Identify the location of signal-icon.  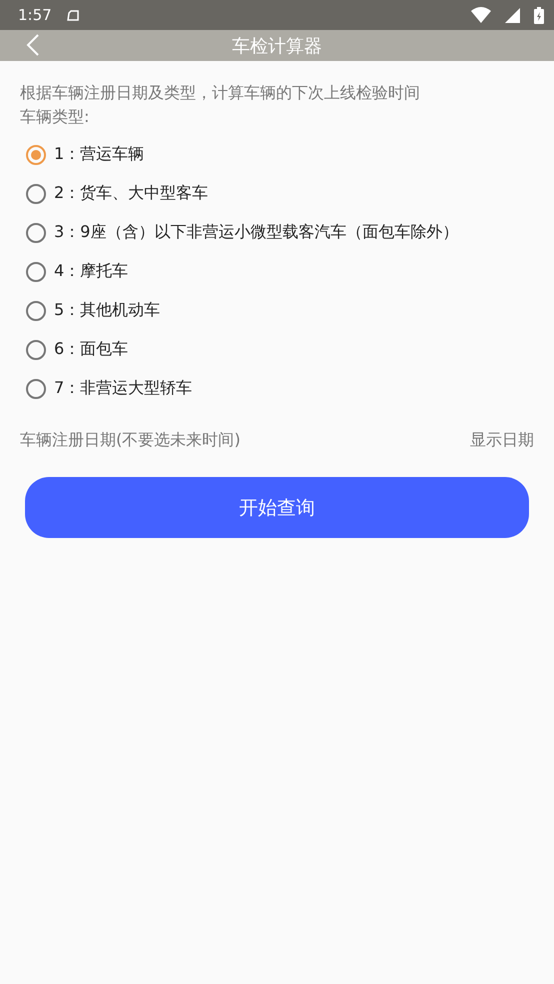
(512, 15).